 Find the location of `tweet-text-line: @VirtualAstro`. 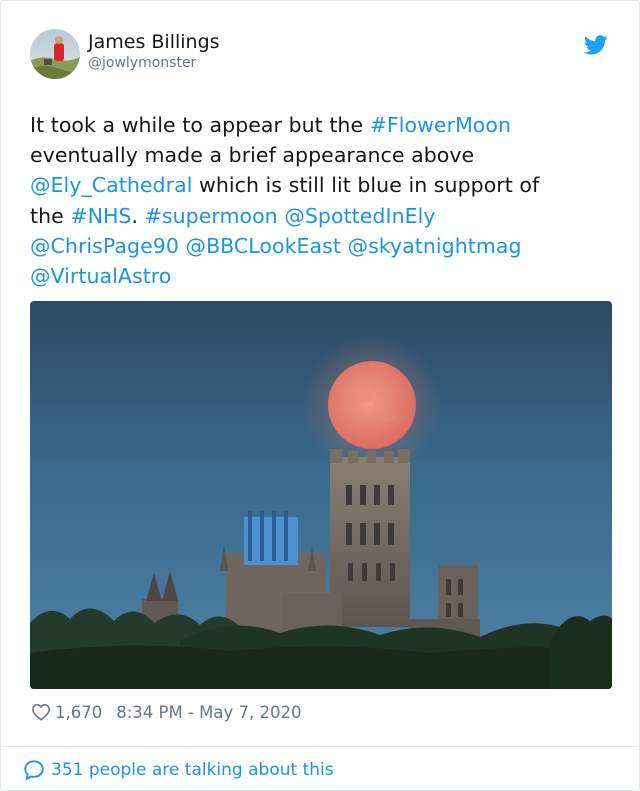

tweet-text-line: @VirtualAstro is located at coordinates (322, 276).